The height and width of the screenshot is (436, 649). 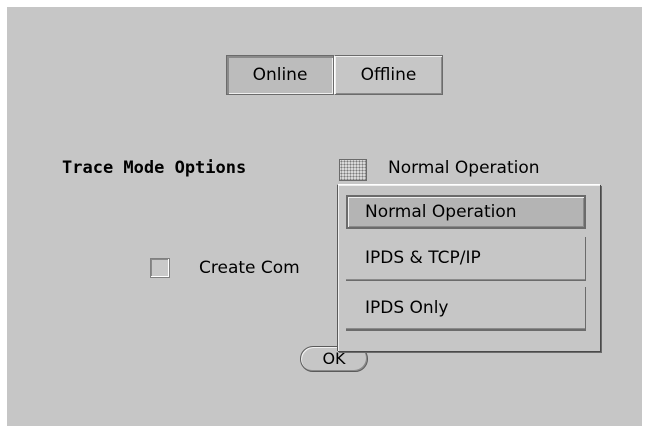 I want to click on trace-mode-label: Trace Mode Options, so click(x=154, y=168).